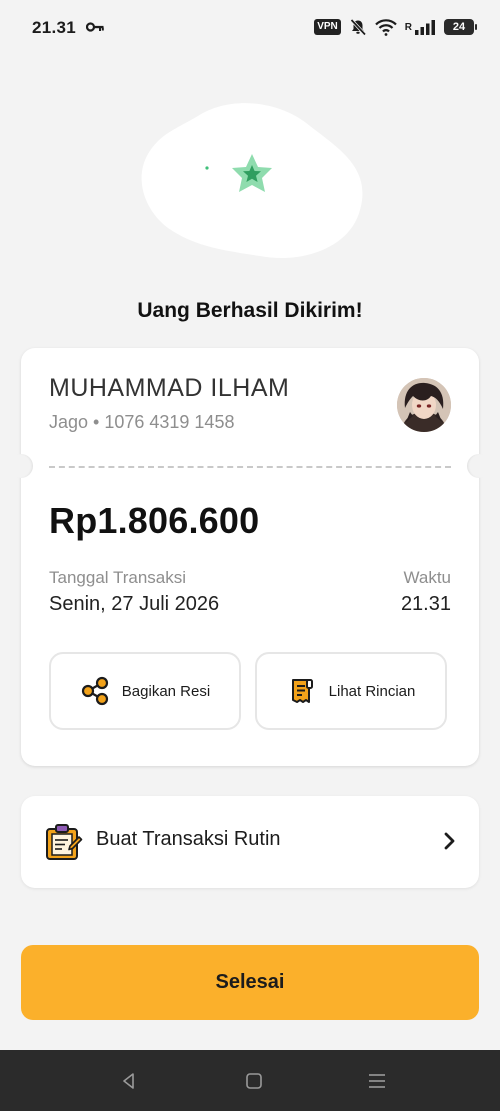  What do you see at coordinates (250, 982) in the screenshot?
I see `done-button: Selesai` at bounding box center [250, 982].